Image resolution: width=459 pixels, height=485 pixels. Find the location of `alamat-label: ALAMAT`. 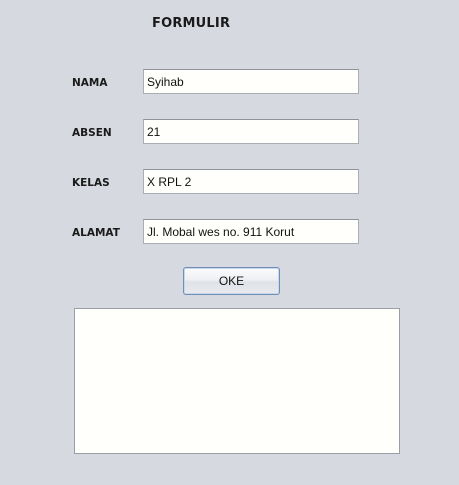

alamat-label: ALAMAT is located at coordinates (96, 233).